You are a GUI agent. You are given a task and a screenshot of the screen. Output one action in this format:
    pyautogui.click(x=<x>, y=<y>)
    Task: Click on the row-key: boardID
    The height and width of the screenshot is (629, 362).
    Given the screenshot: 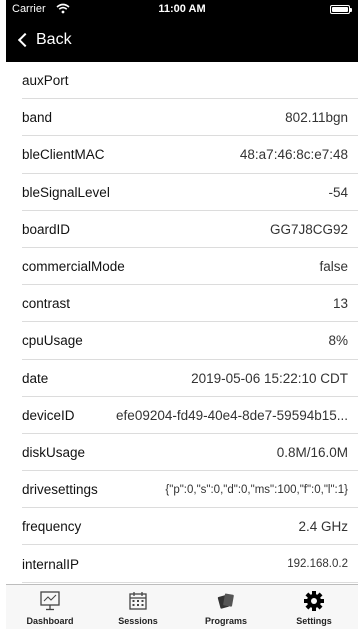 What is the action you would take?
    pyautogui.click(x=46, y=229)
    